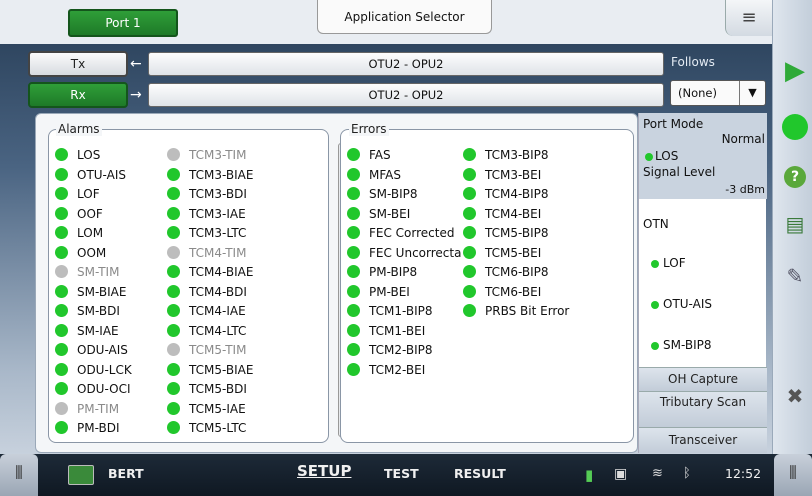 The height and width of the screenshot is (496, 812). What do you see at coordinates (517, 233) in the screenshot?
I see `item-label: TCM5-BIP8` at bounding box center [517, 233].